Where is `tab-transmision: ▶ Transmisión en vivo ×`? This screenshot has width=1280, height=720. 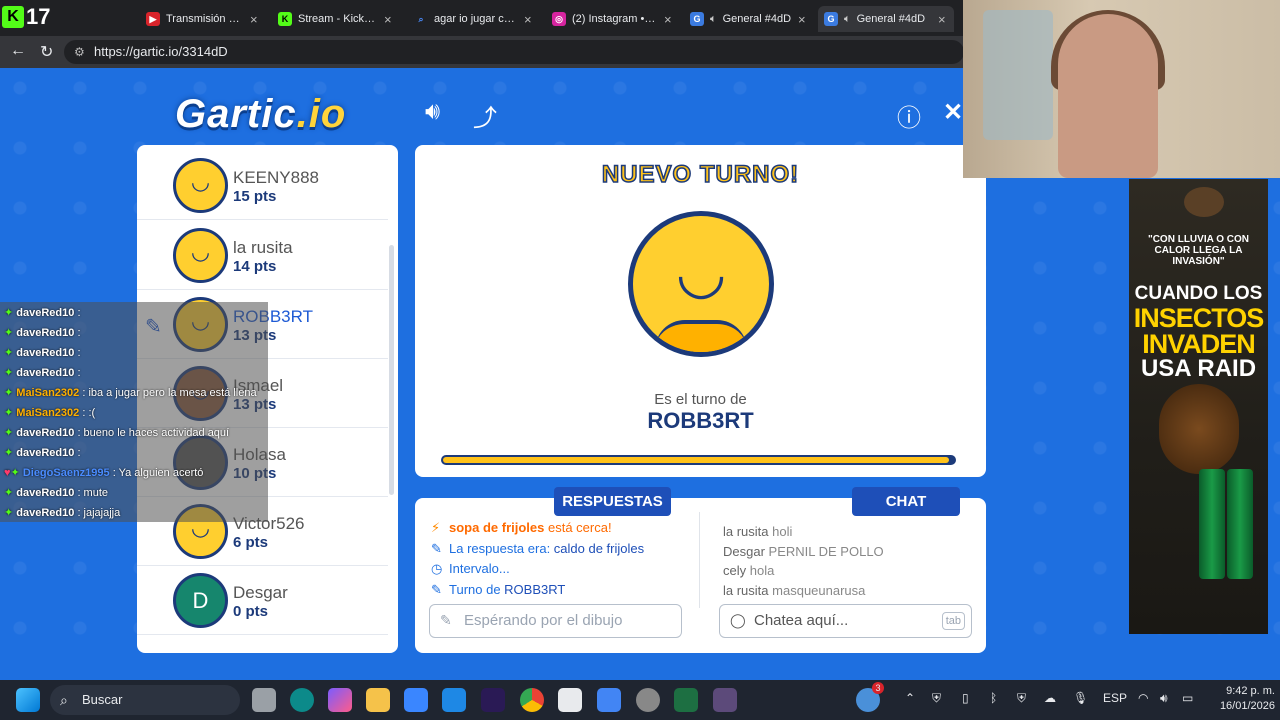
tab-transmision: ▶ Transmisión en vivo × is located at coordinates (203, 19).